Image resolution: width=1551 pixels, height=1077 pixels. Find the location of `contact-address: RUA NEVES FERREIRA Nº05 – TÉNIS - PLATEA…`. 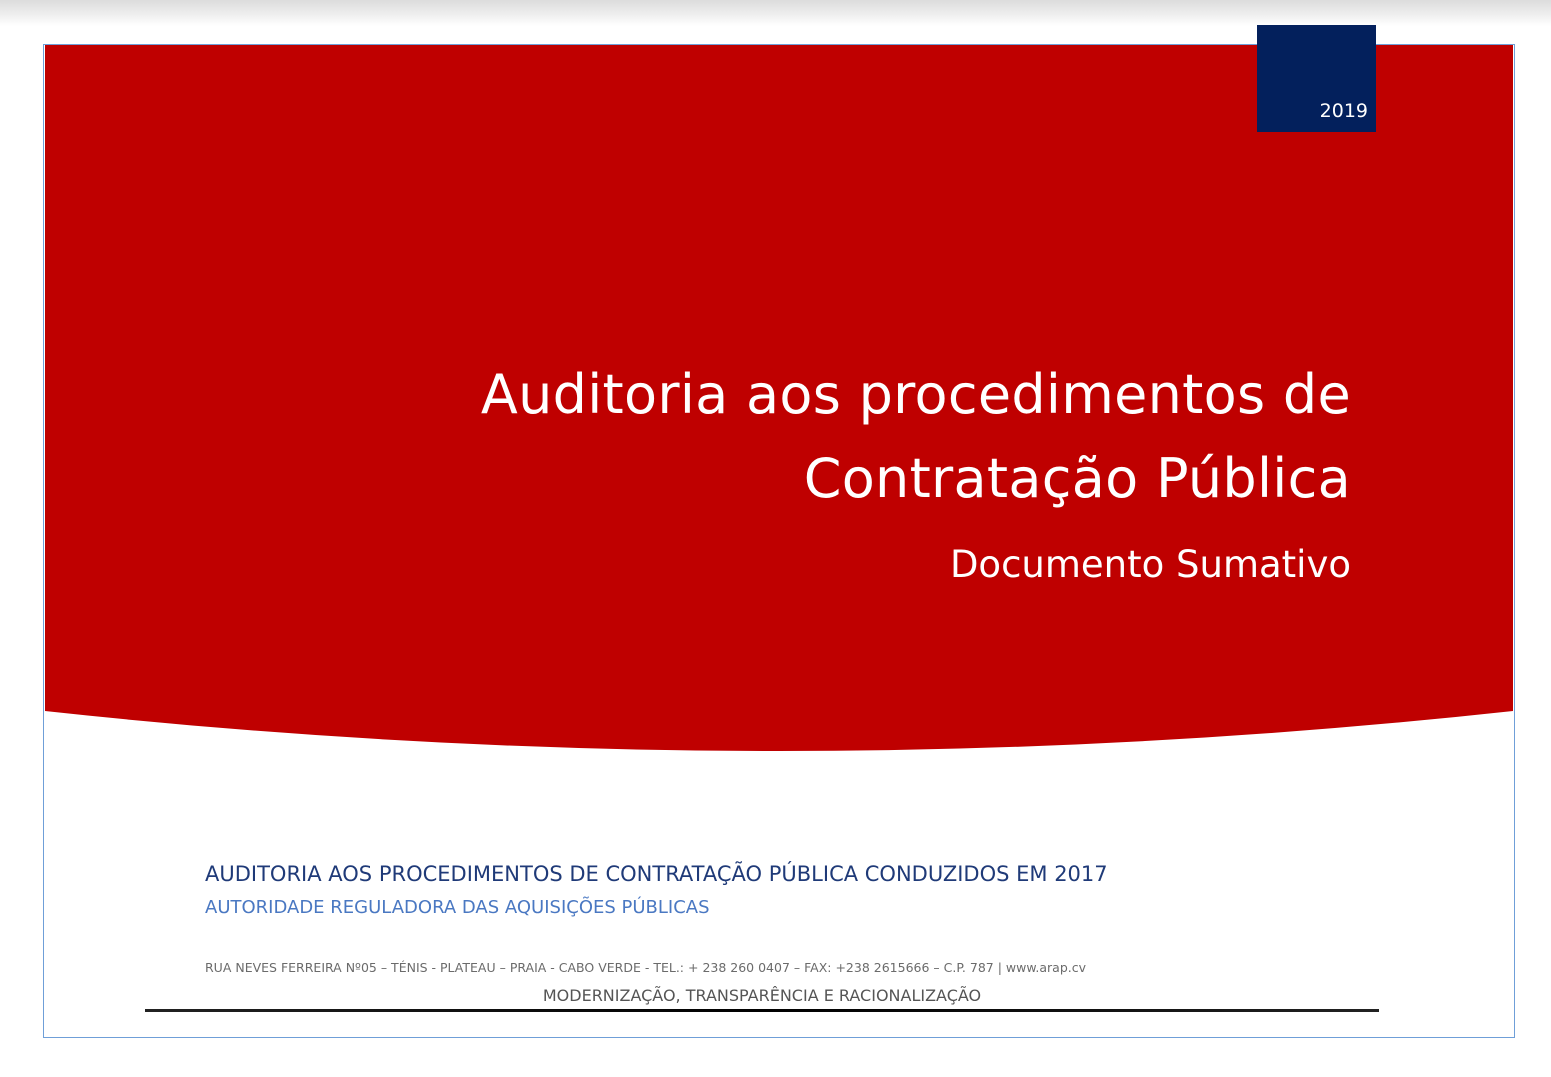

contact-address: RUA NEVES FERREIRA Nº05 – TÉNIS - PLATEA… is located at coordinates (646, 967).